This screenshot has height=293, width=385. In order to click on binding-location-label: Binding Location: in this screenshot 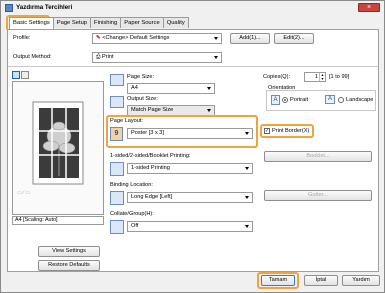, I will do `click(131, 185)`.